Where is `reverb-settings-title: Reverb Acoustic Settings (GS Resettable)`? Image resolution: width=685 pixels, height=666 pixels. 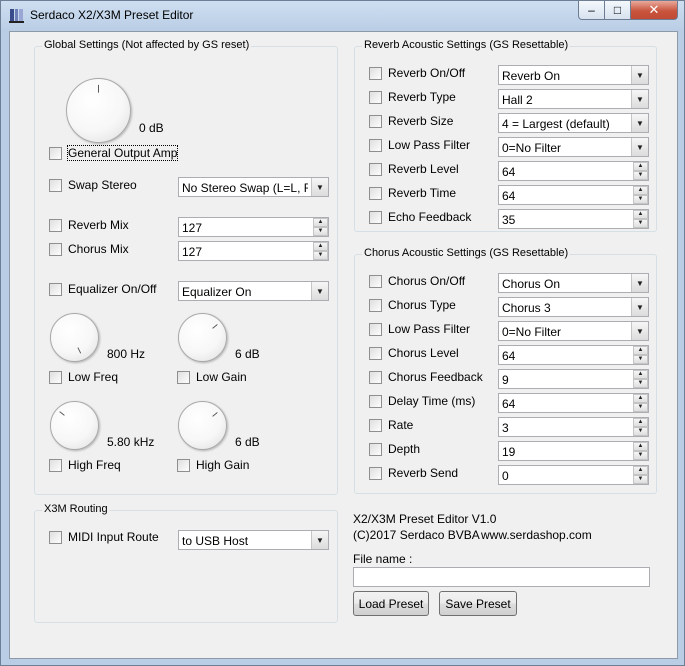 reverb-settings-title: Reverb Acoustic Settings (GS Resettable) is located at coordinates (466, 45).